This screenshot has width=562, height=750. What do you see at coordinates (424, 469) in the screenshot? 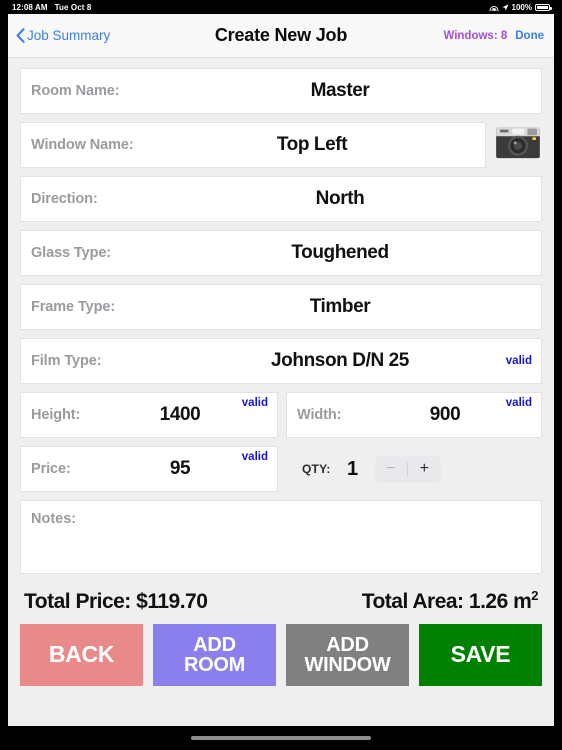
I see `quantity-increment-button: +` at bounding box center [424, 469].